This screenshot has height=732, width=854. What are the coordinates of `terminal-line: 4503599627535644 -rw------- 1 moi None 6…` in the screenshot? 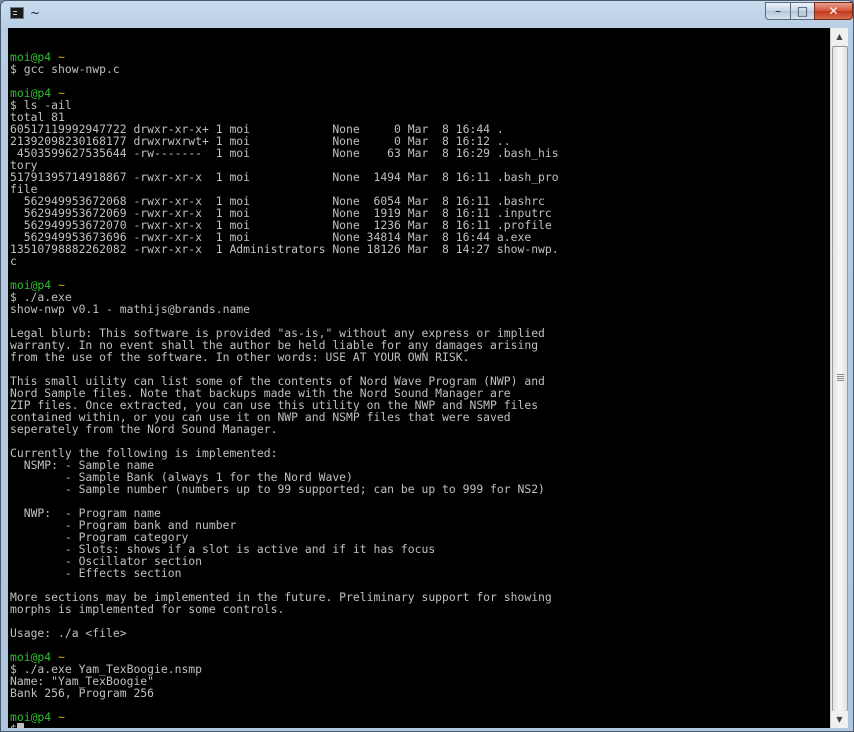 It's located at (284, 153).